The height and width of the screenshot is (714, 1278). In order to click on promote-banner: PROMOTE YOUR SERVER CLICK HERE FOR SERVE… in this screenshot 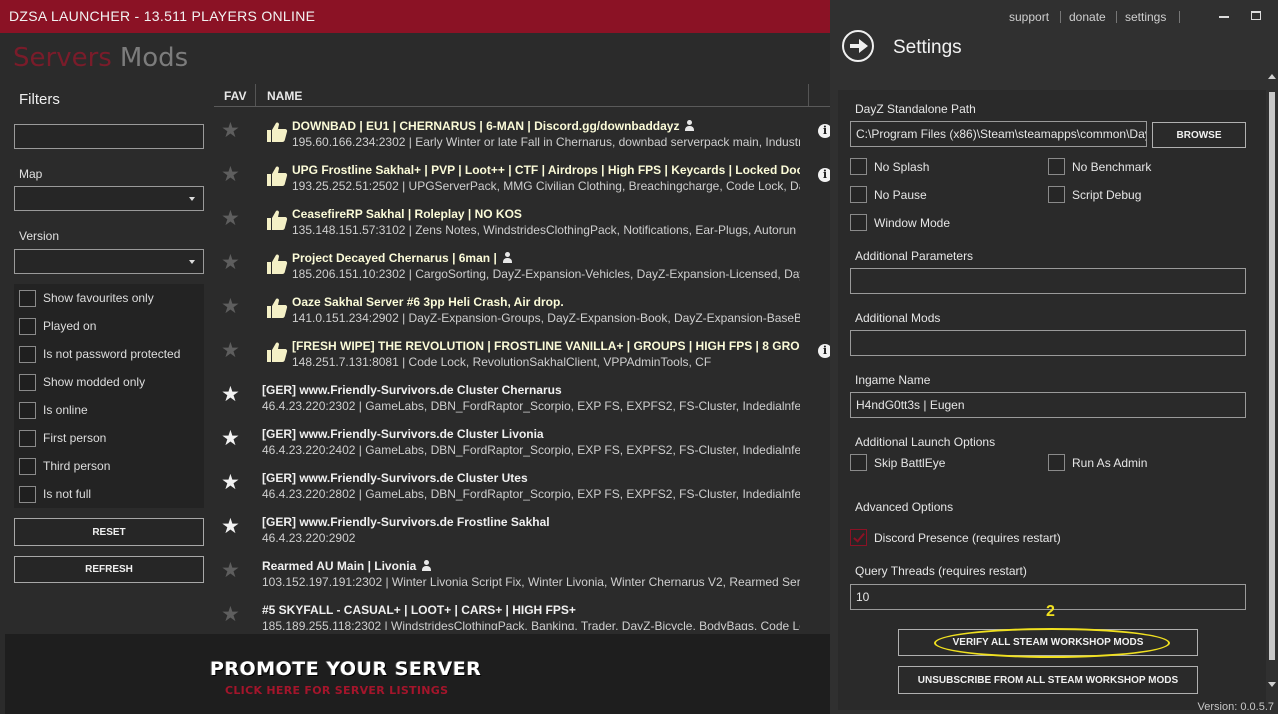, I will do `click(417, 674)`.